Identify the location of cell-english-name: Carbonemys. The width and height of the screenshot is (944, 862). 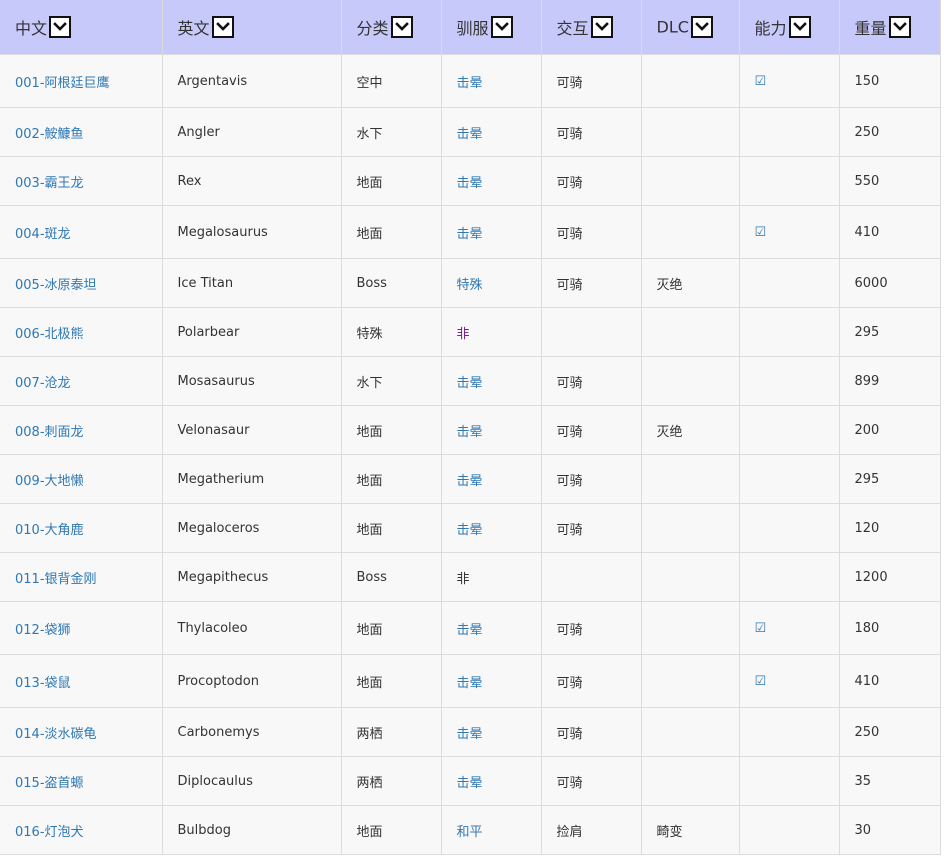
(251, 732).